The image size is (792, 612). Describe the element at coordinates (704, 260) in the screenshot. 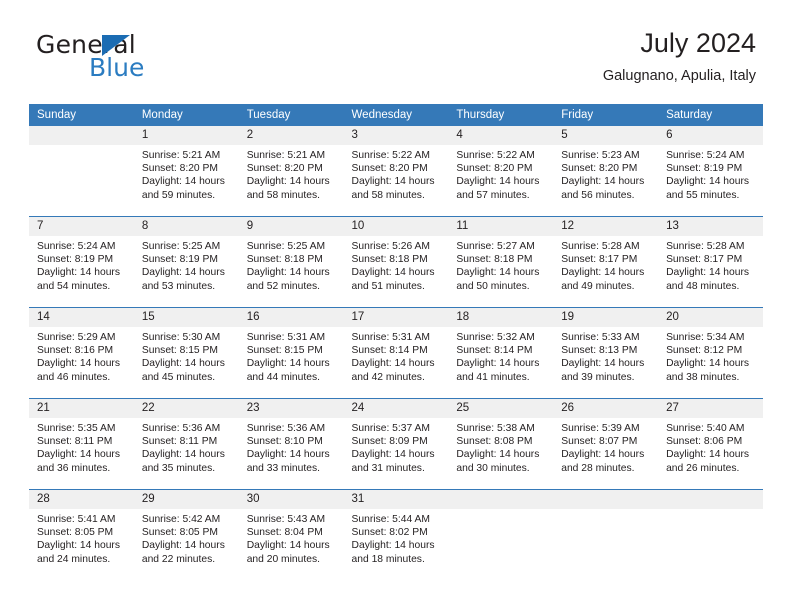

I see `sunset-text: Sunset: 8:17 PM` at that location.